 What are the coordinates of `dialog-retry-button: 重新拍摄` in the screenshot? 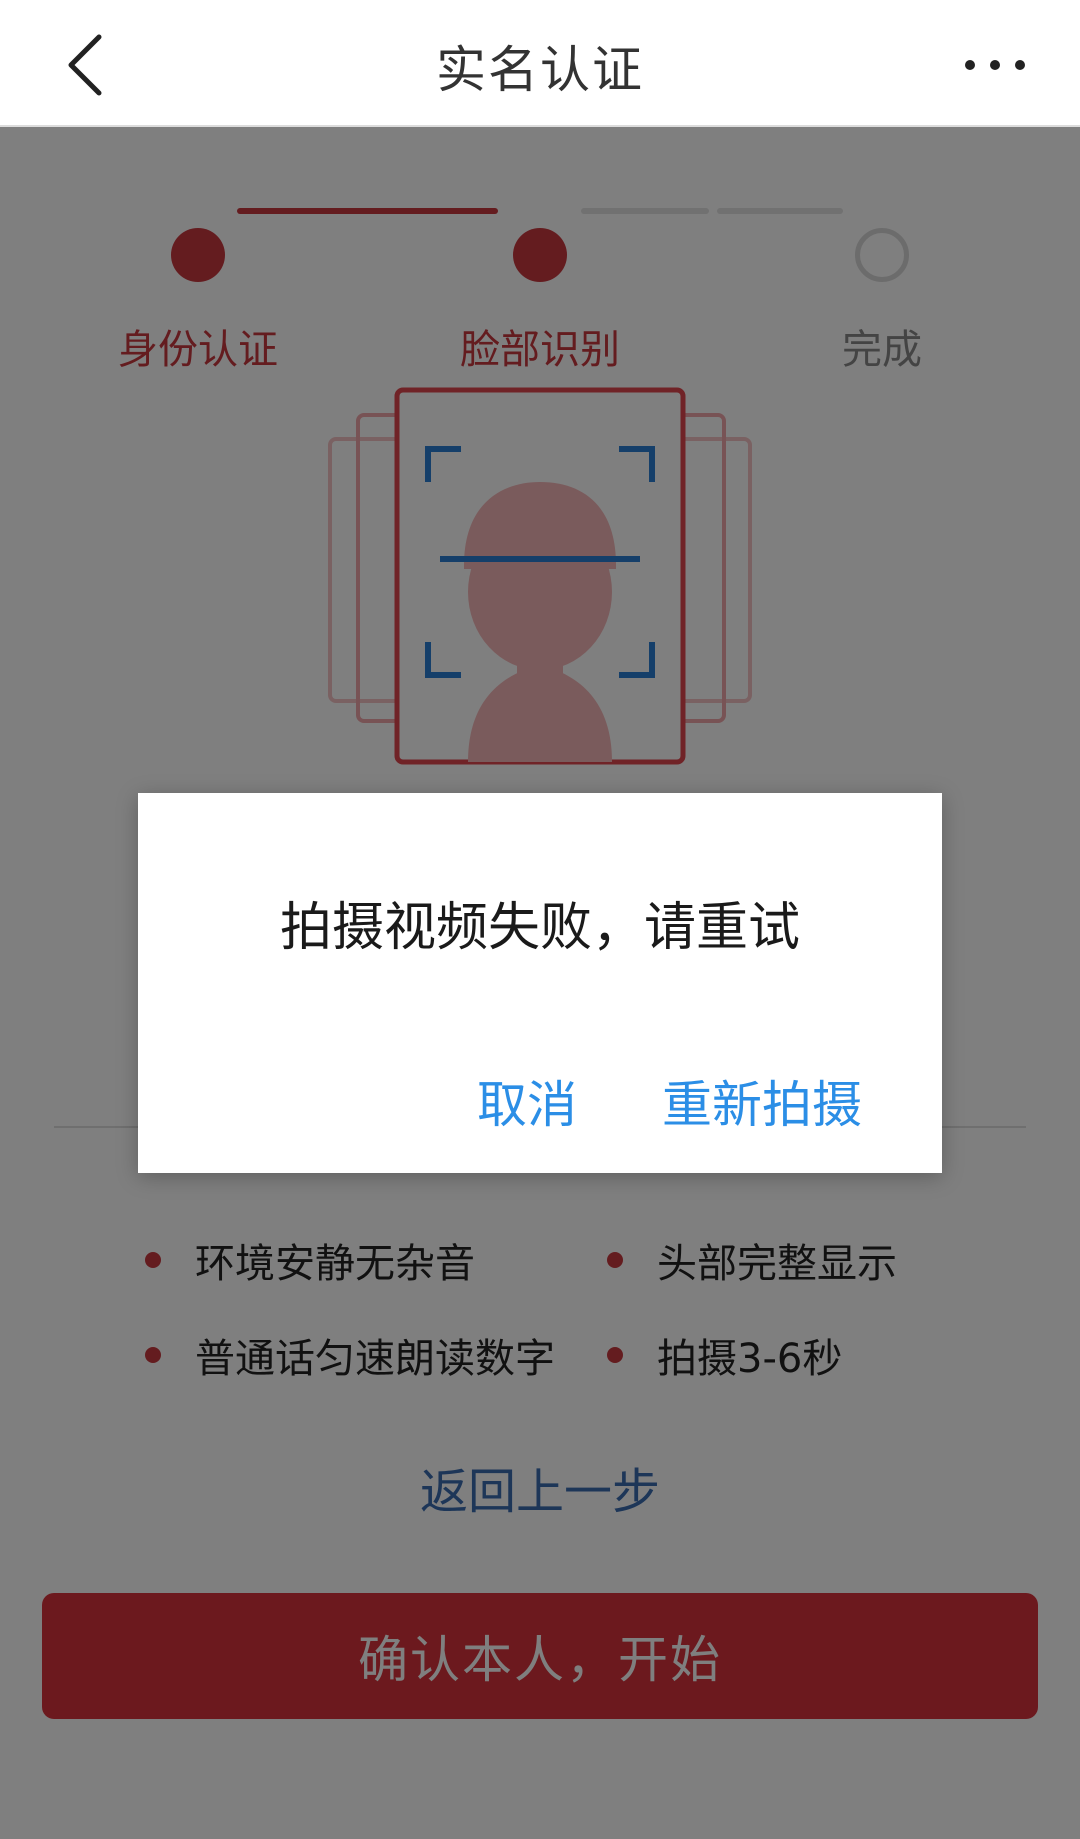 It's located at (762, 1101).